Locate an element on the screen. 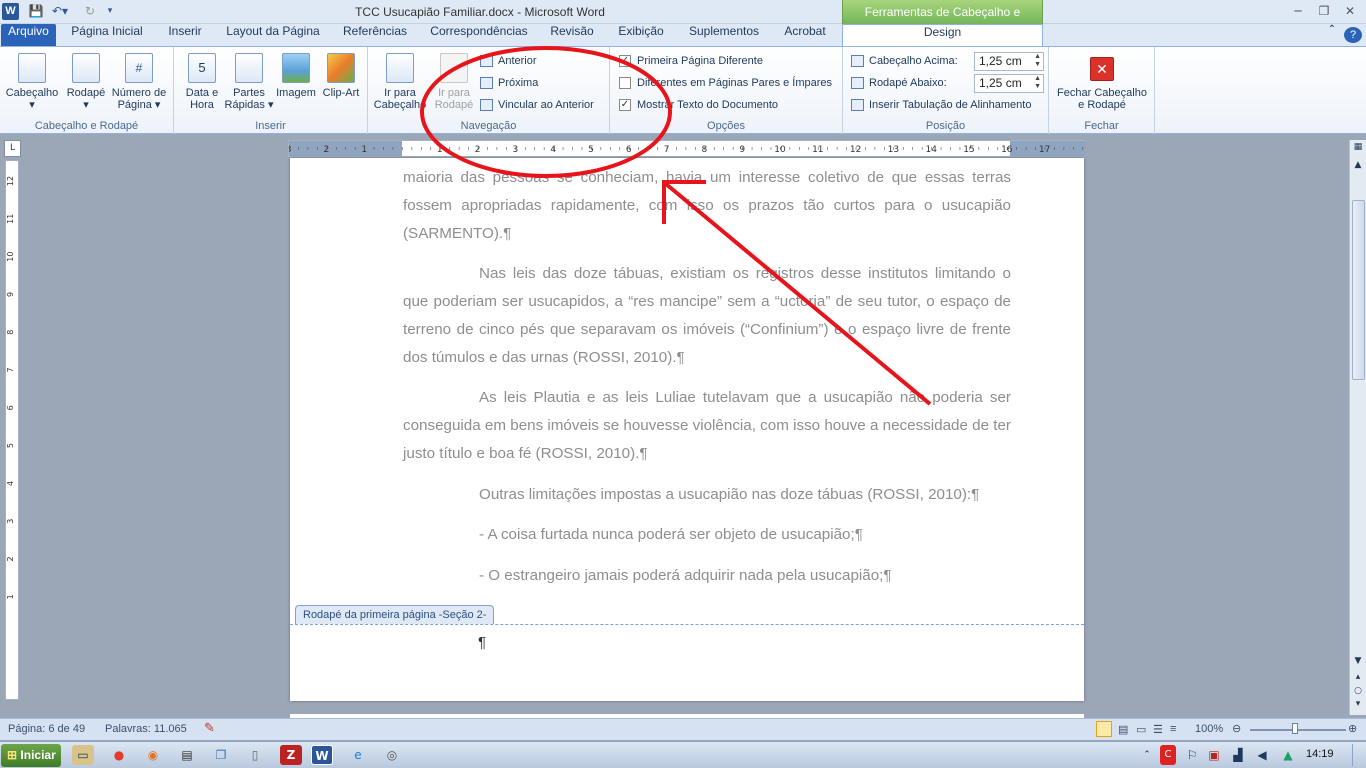 Image resolution: width=1366 pixels, height=768 pixels. vertical-ruler: 12 11 10 9 8 7 6 5 4 3 2 1 is located at coordinates (12, 430).